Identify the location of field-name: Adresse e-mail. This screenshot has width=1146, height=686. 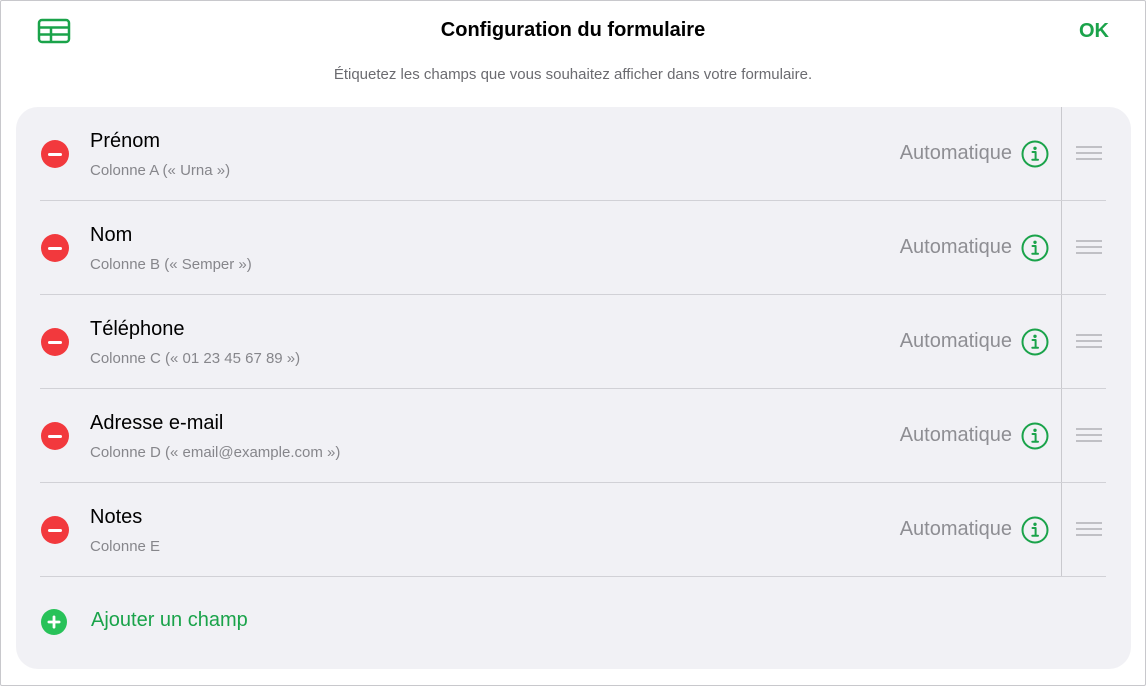
(156, 423).